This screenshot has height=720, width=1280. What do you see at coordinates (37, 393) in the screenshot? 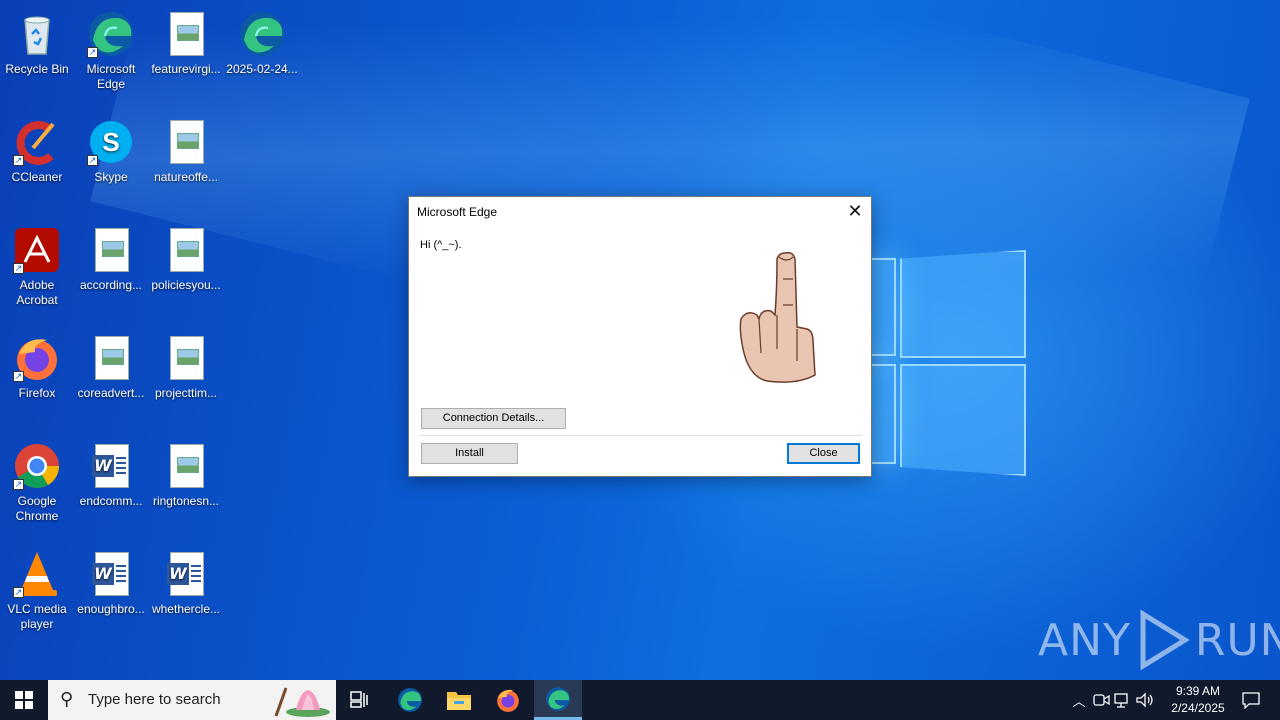
I see `desktop-icon-label: Firefox` at bounding box center [37, 393].